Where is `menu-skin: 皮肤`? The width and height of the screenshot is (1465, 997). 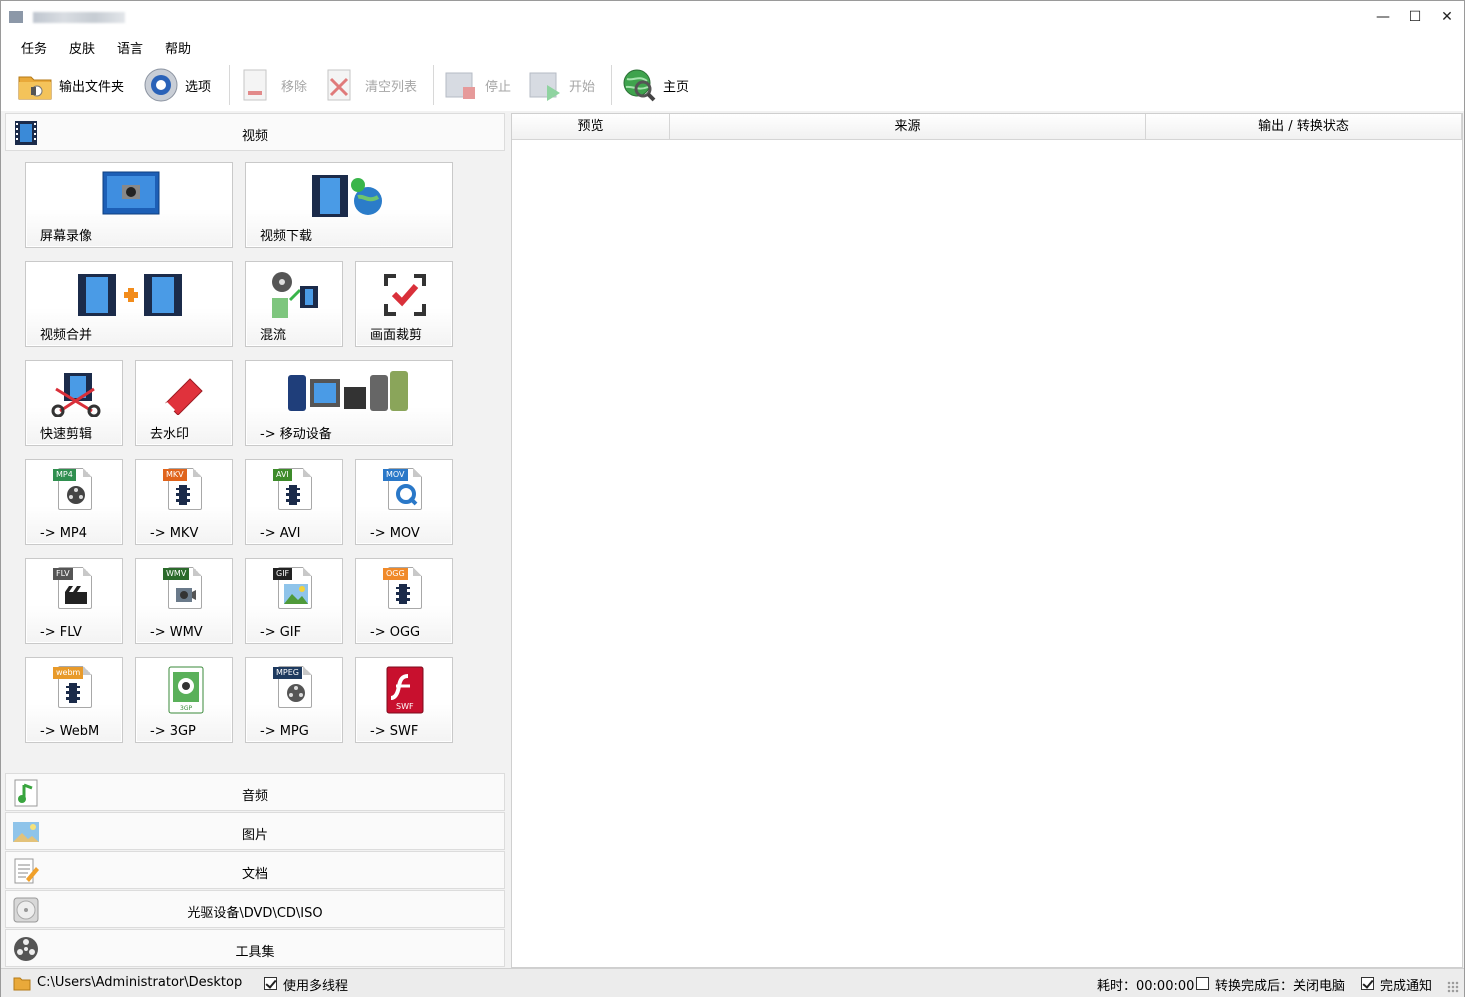 menu-skin: 皮肤 is located at coordinates (82, 47).